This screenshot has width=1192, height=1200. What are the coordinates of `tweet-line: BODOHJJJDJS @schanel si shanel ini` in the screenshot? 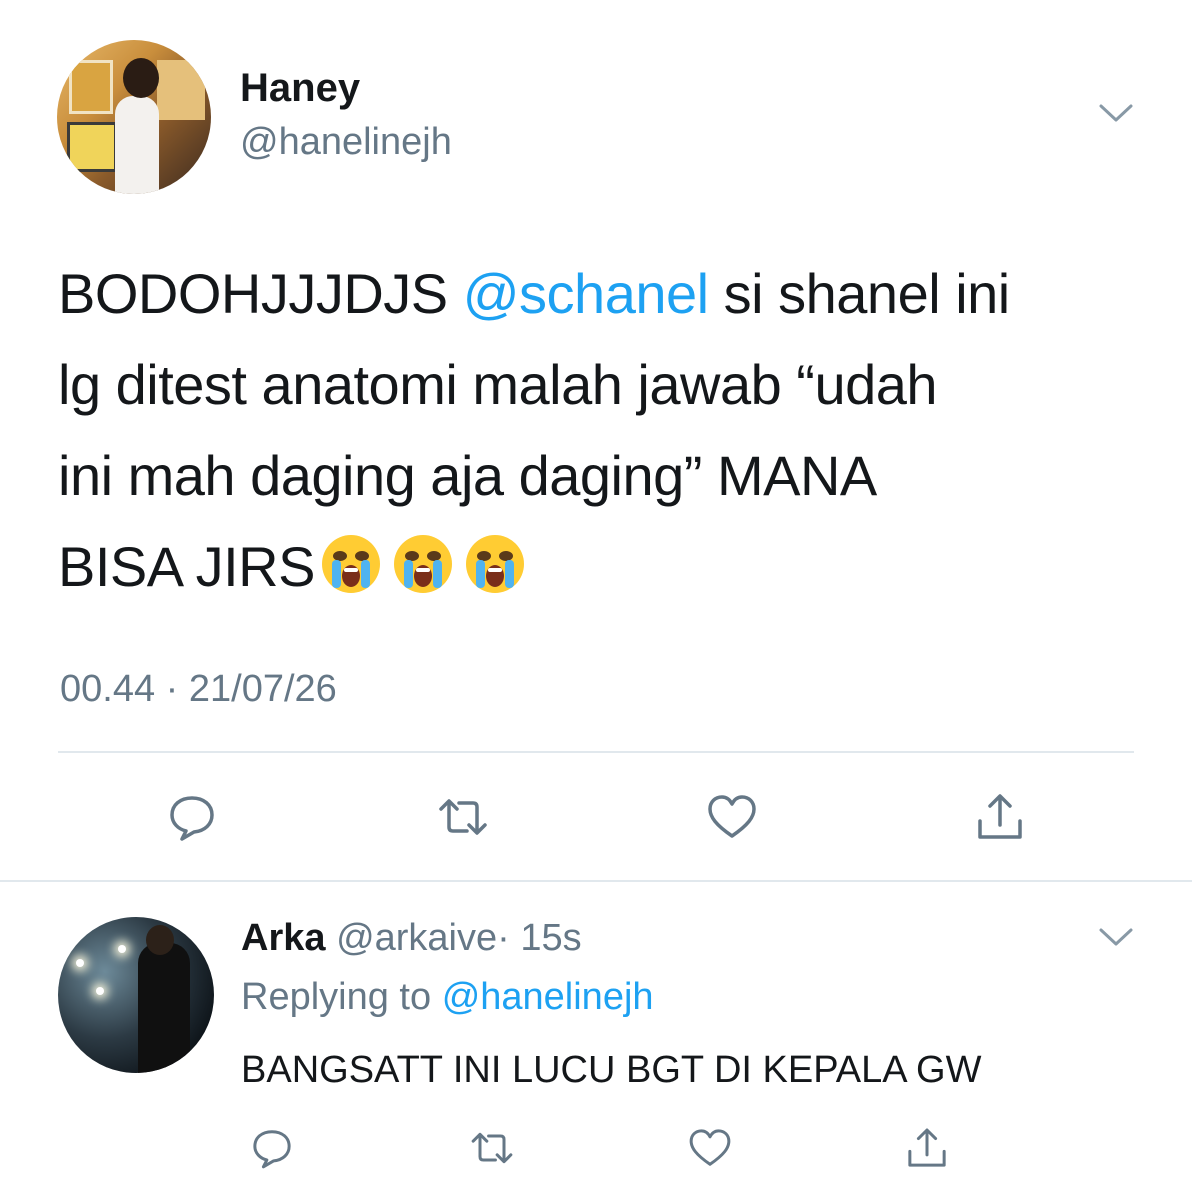 It's located at (598, 293).